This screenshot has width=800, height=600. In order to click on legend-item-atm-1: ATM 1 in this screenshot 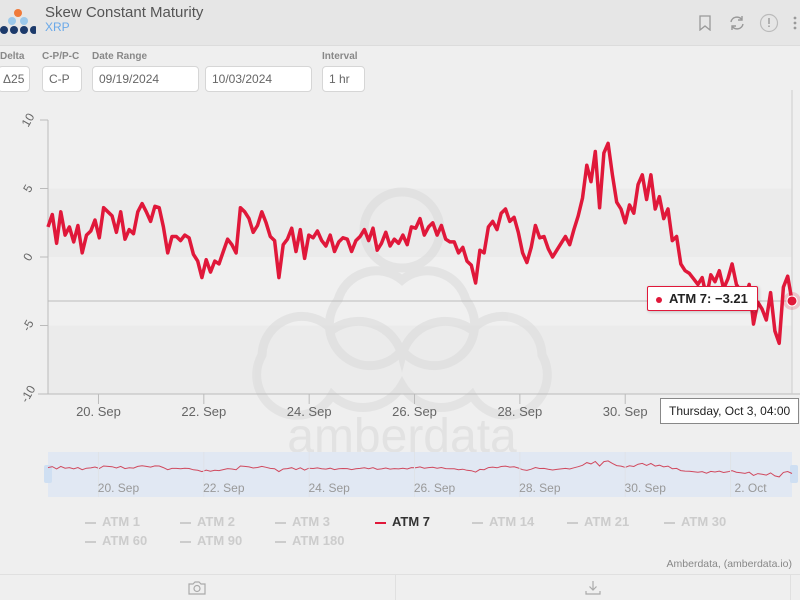, I will do `click(112, 521)`.